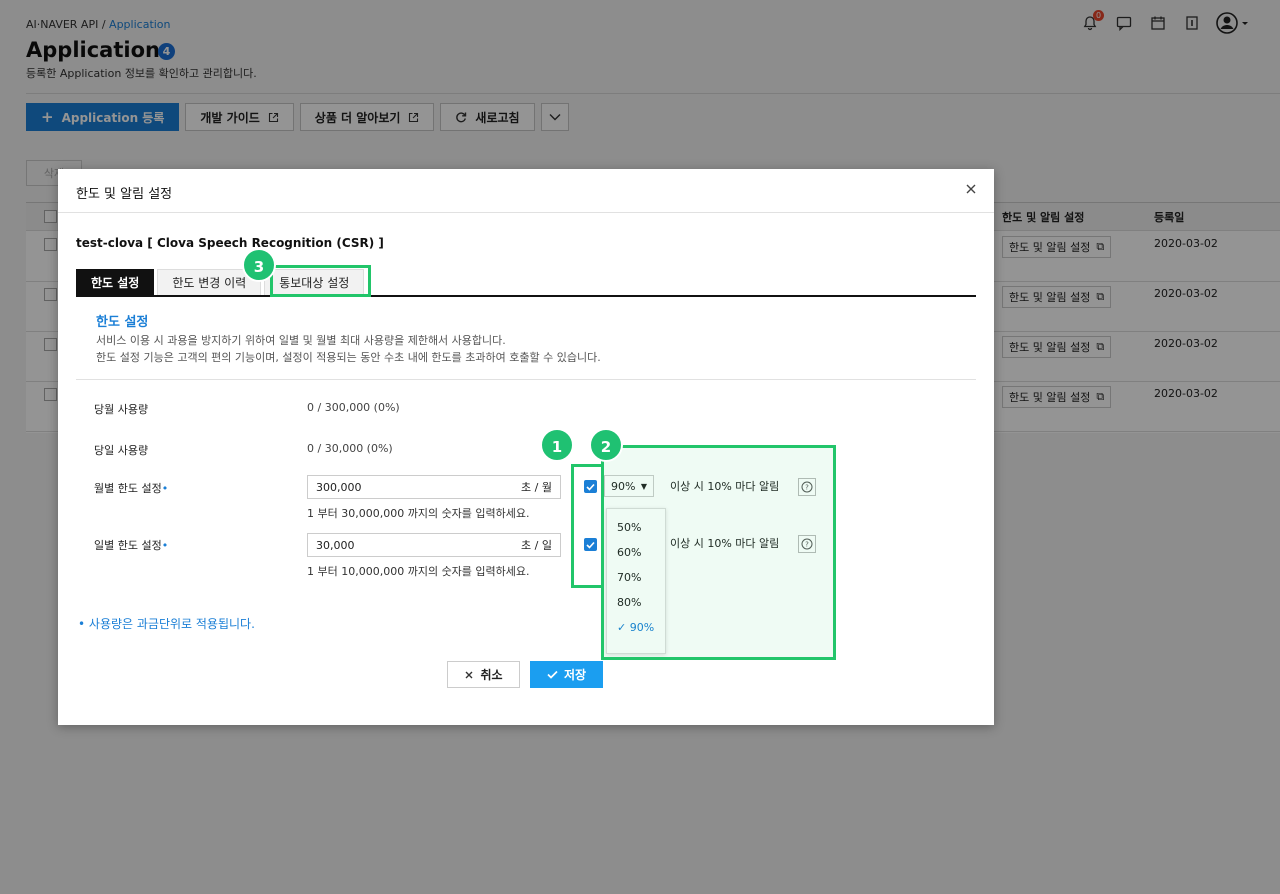 The width and height of the screenshot is (1280, 894). I want to click on daily-limit-input: 30,000 초 / 일, so click(434, 545).